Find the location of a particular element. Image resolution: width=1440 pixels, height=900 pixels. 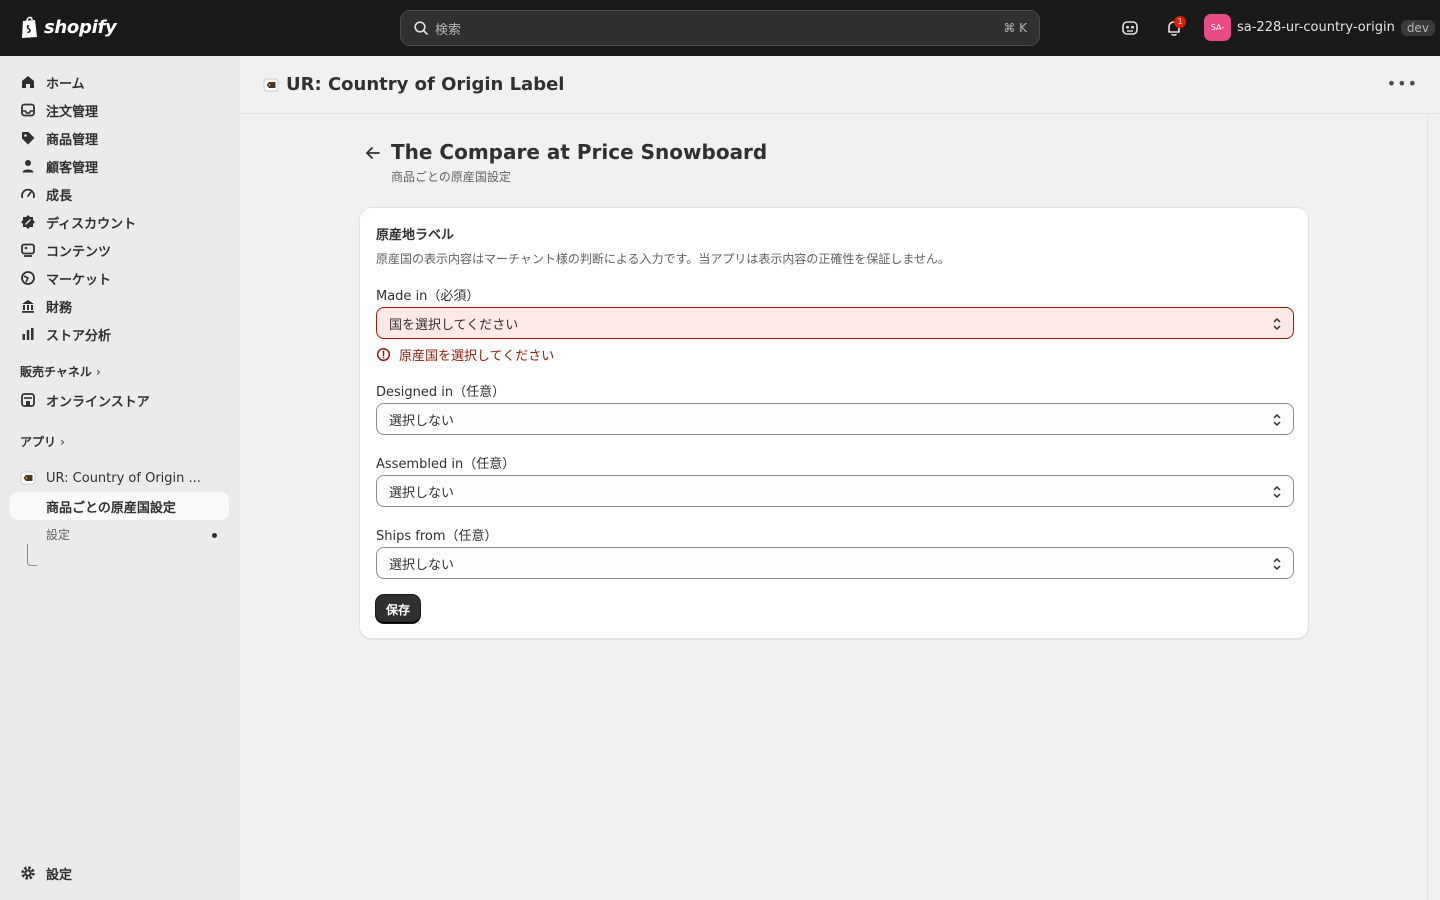

store-menu: SA- sa-228-ur-country-origin dev is located at coordinates (1319, 27).